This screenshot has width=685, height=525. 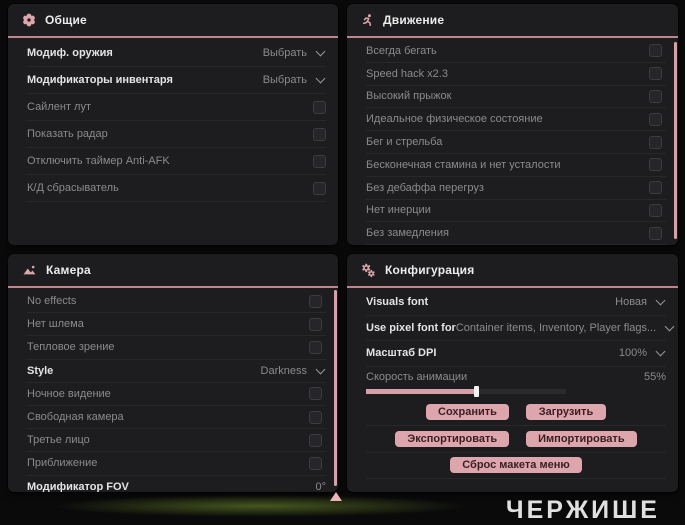 What do you see at coordinates (98, 161) in the screenshot?
I see `row-label: Отключить таймер Anti-AFK` at bounding box center [98, 161].